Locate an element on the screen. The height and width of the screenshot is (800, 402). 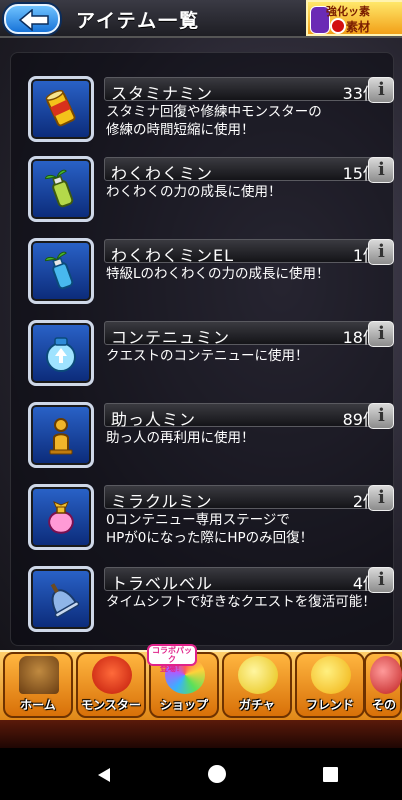
tab-friend: フレンド is located at coordinates (330, 685).